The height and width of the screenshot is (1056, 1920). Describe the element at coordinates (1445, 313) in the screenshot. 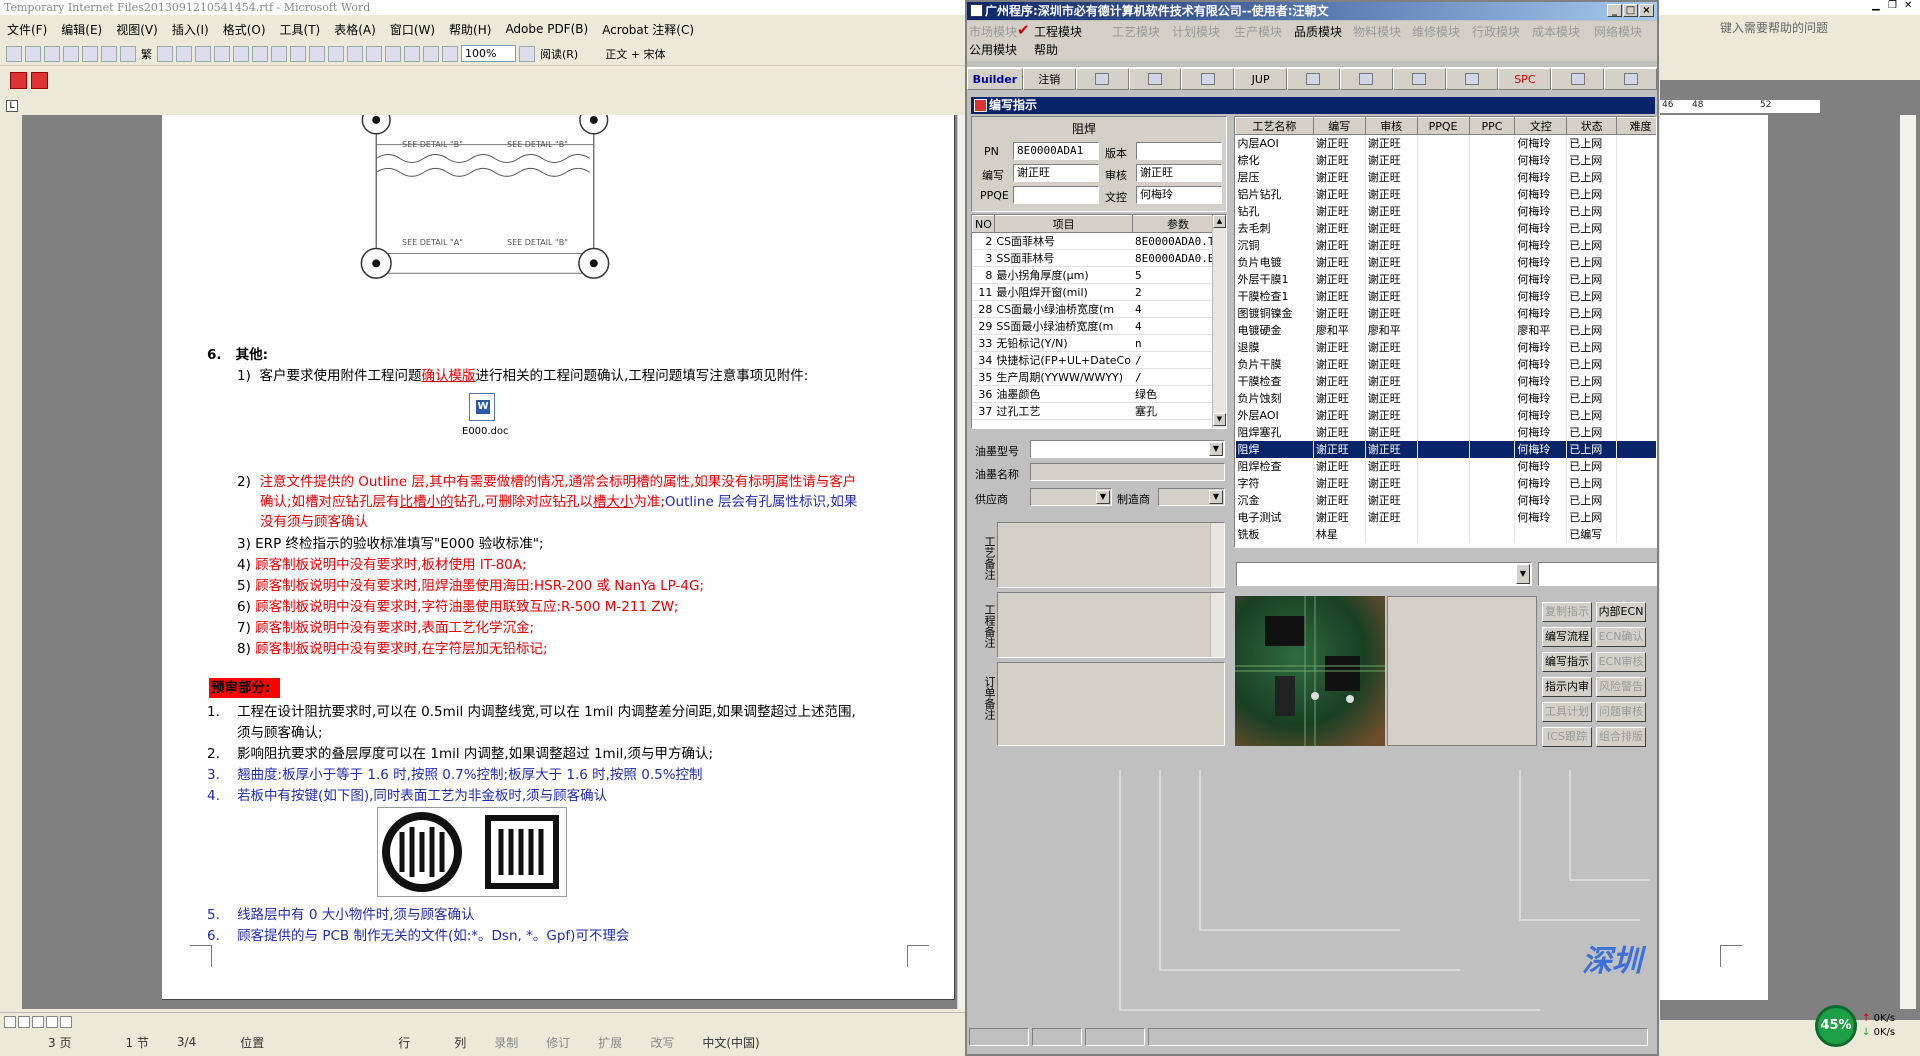

I see `process-row: 图镀铜镍金 谢正旺 谢正旺 何梅玲 已上网` at that location.